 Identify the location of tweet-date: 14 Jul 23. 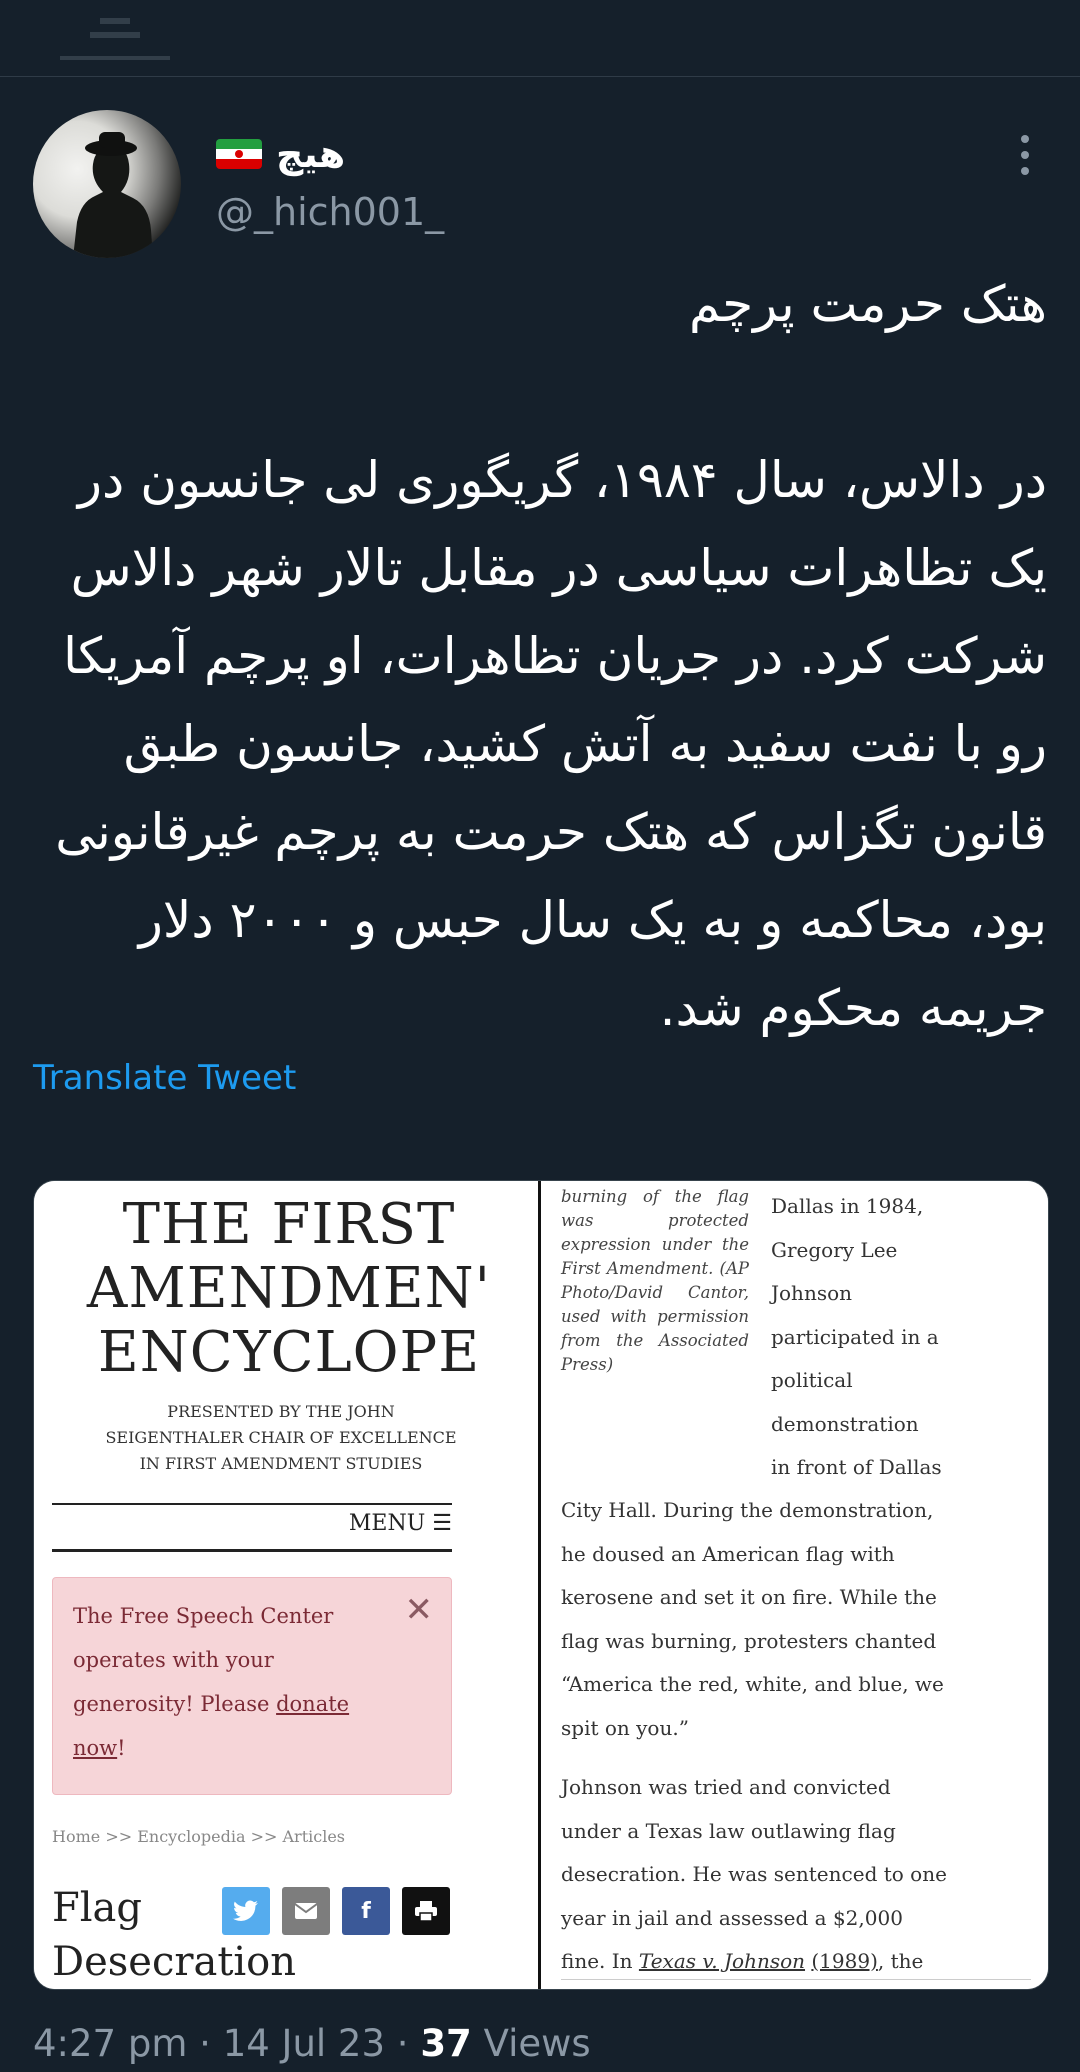
(304, 2043).